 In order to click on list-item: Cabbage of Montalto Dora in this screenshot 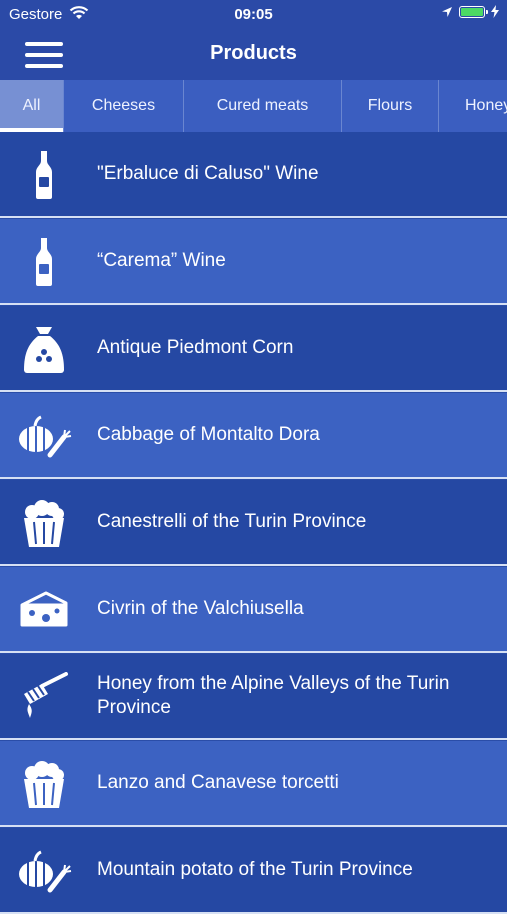, I will do `click(253, 436)`.